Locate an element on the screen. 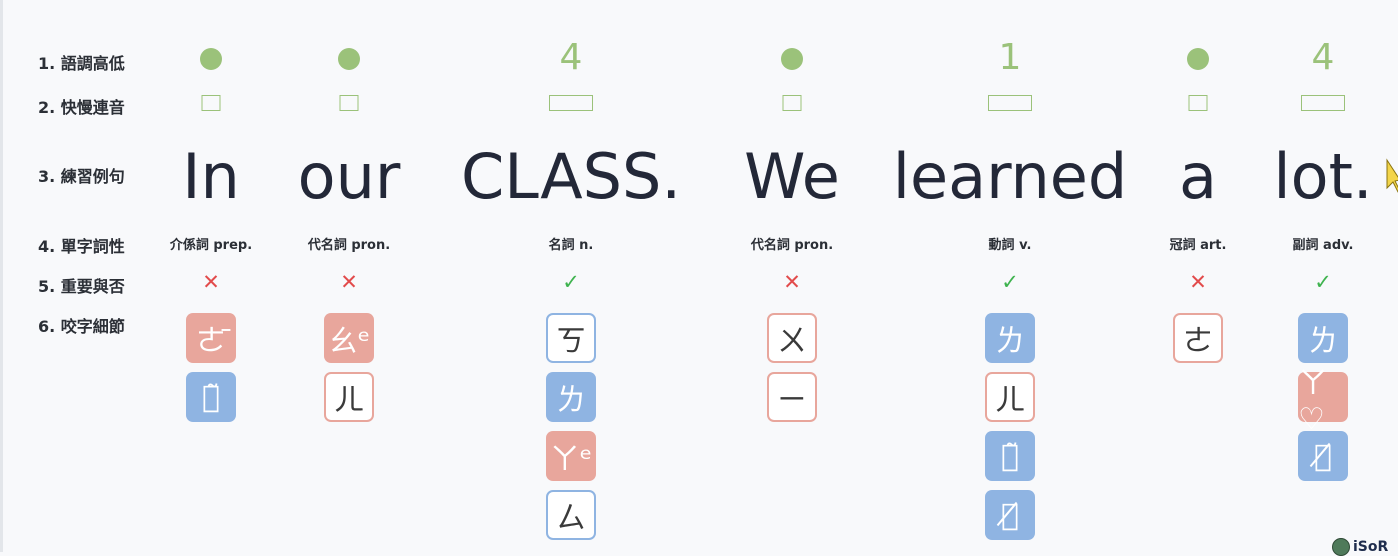 The height and width of the screenshot is (556, 1398). phonetic-stack: ㄎㄌㄚᵉ ㄙ is located at coordinates (571, 431).